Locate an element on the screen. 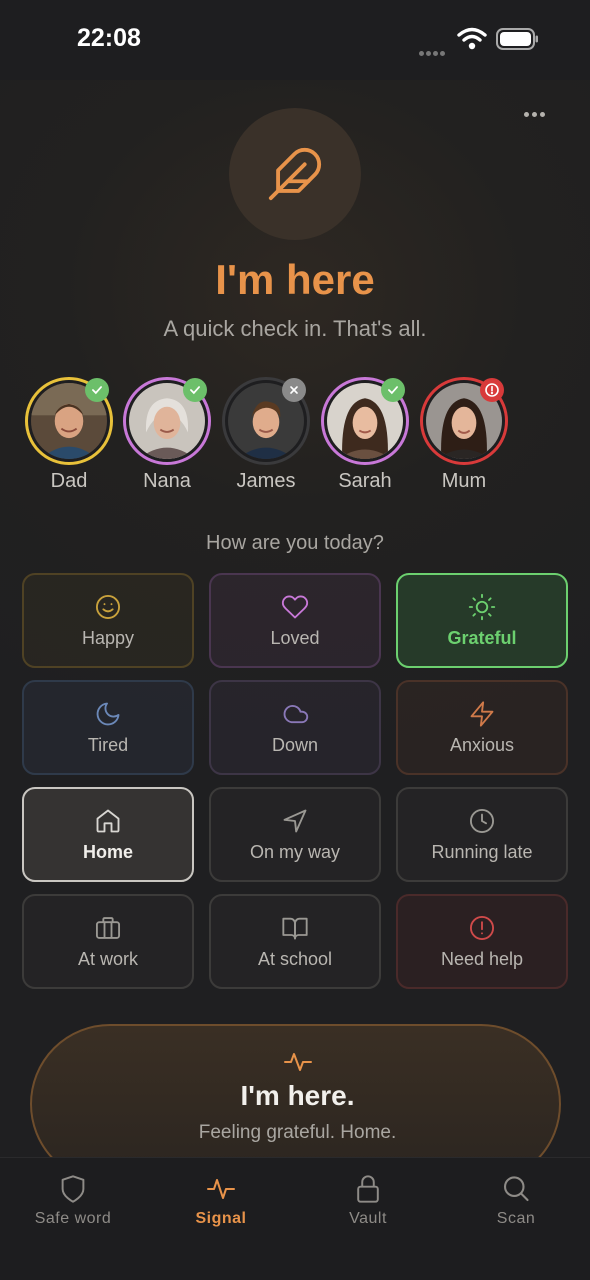 The height and width of the screenshot is (1280, 590). lock-icon is located at coordinates (368, 1189).